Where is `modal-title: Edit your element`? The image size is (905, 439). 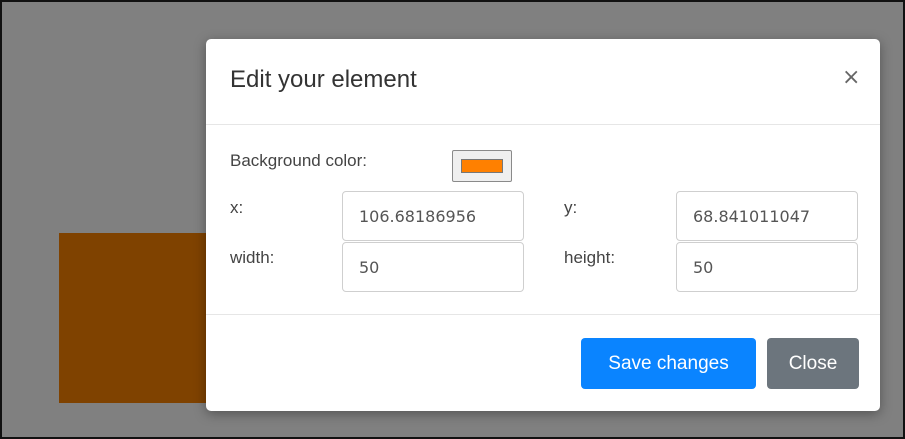 modal-title: Edit your element is located at coordinates (323, 79).